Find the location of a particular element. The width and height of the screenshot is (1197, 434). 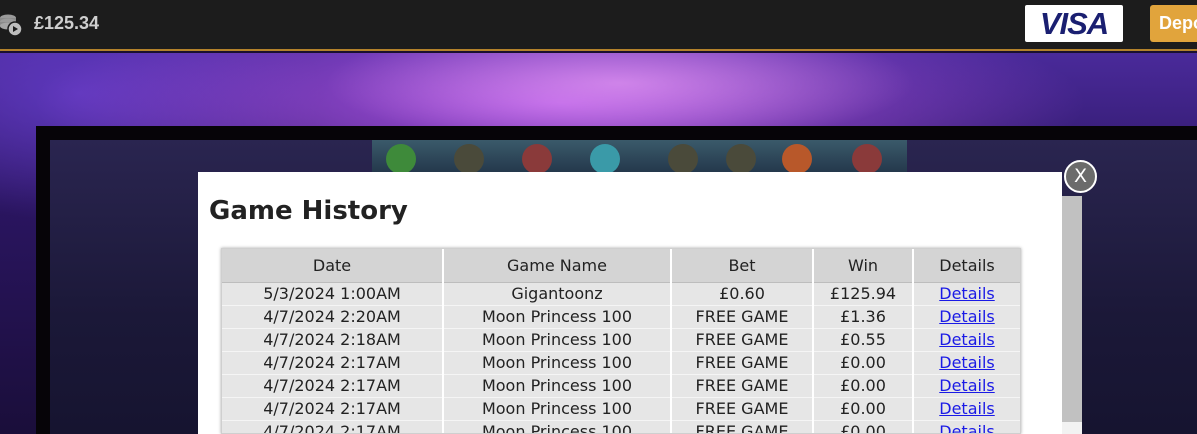

column-header-details: Details is located at coordinates (966, 266).